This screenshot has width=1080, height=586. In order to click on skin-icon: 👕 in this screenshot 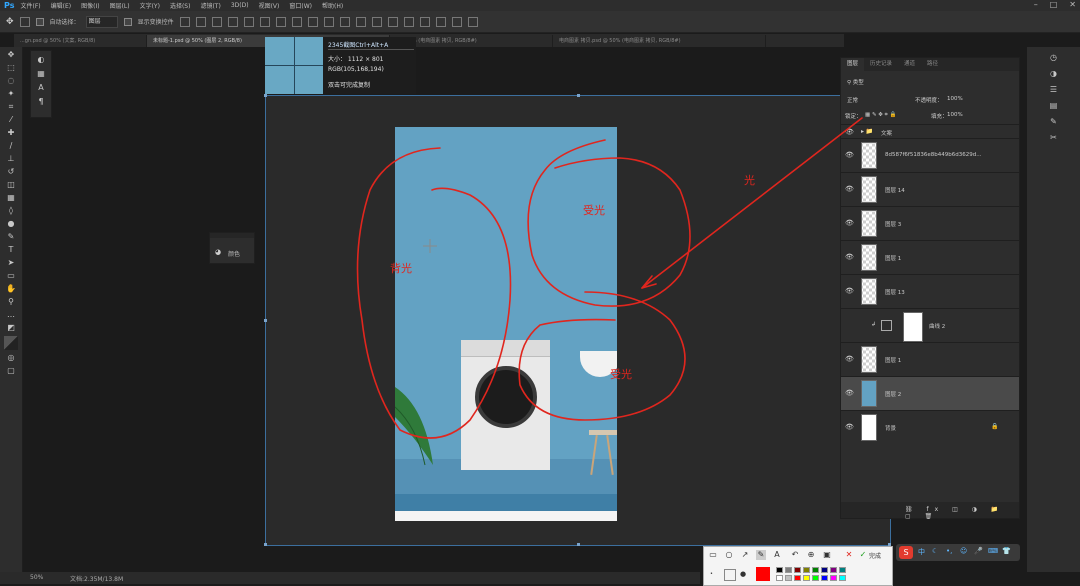, I will do `click(1007, 552)`.